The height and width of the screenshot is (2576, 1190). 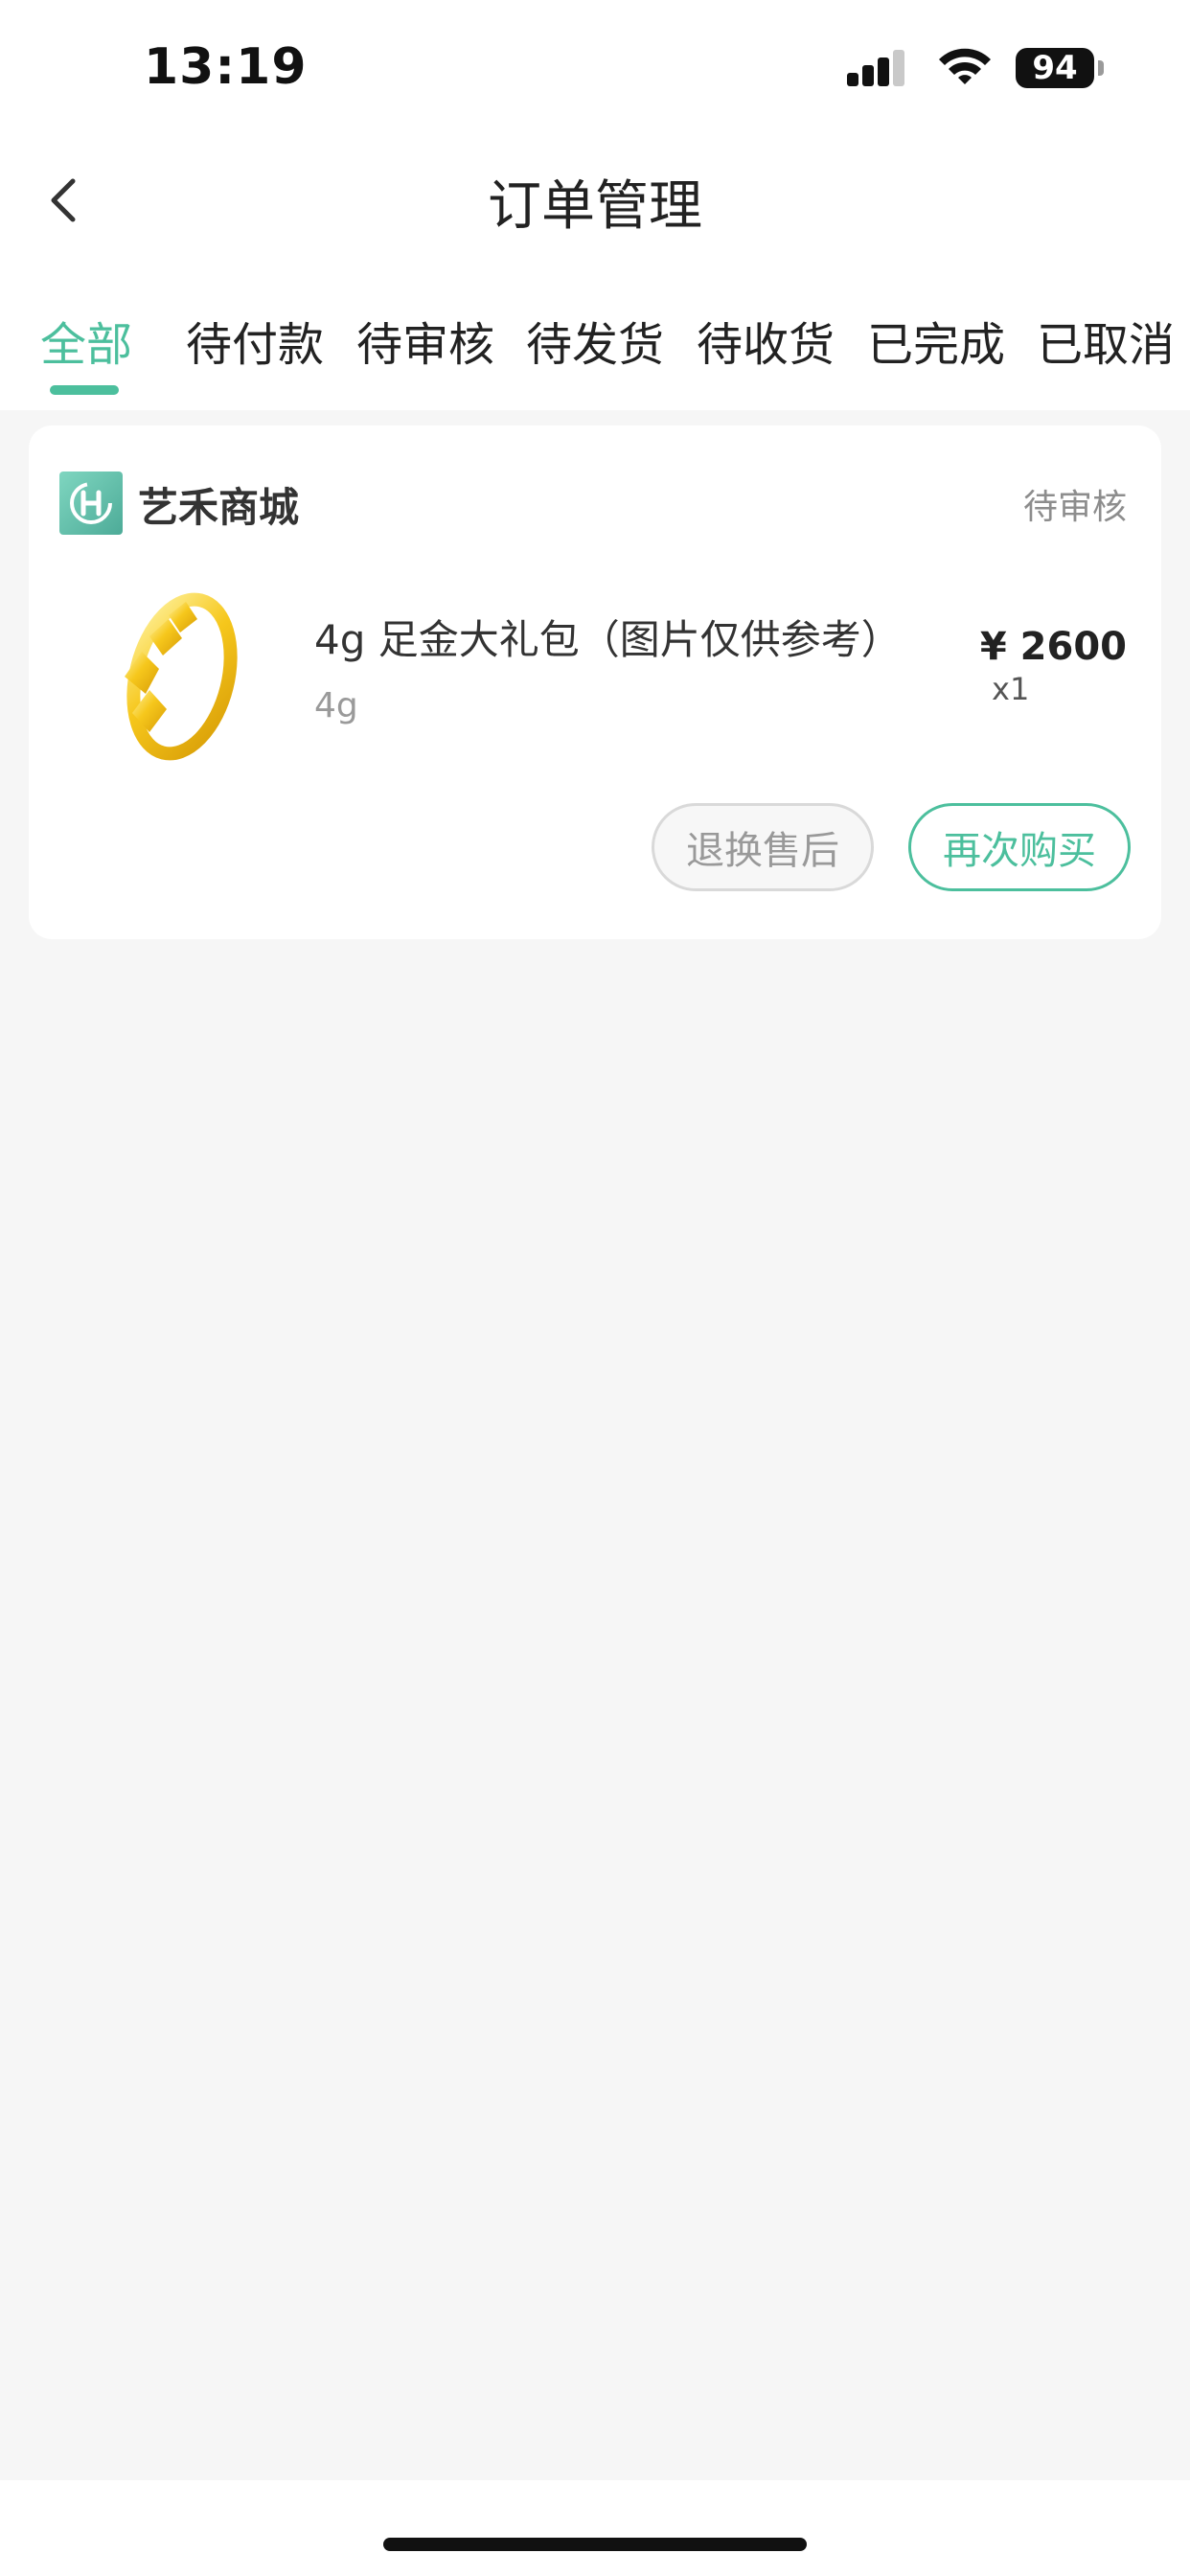 What do you see at coordinates (1011, 689) in the screenshot?
I see `product-quantity: x1` at bounding box center [1011, 689].